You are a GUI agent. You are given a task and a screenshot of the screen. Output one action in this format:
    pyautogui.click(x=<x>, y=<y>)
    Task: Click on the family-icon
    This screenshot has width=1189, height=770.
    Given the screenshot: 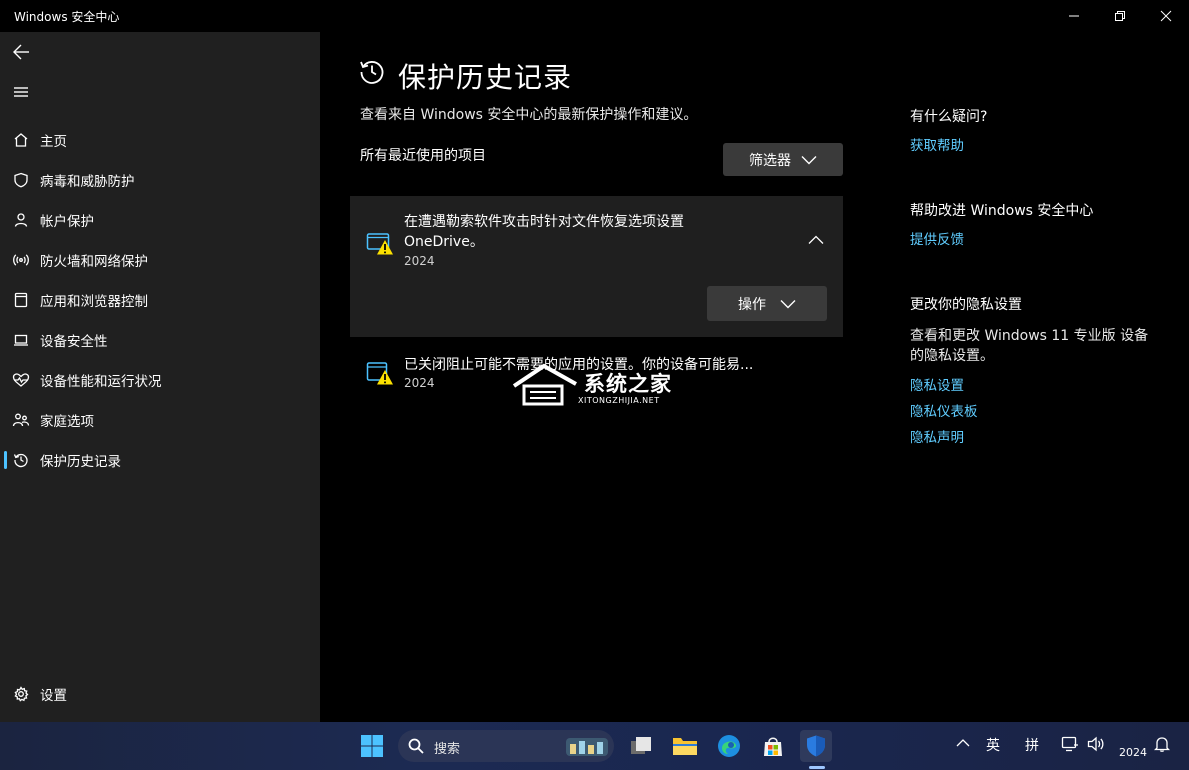 What is the action you would take?
    pyautogui.click(x=21, y=420)
    